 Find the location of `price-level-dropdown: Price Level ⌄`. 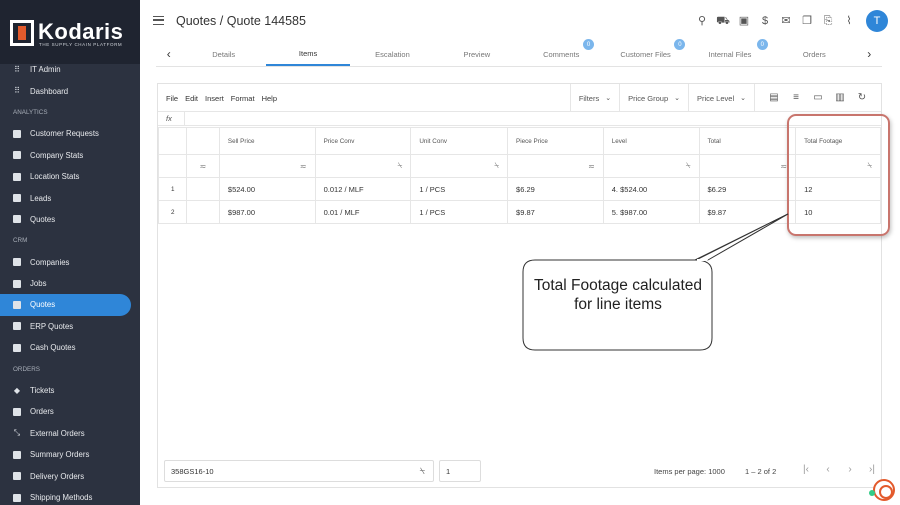

price-level-dropdown: Price Level ⌄ is located at coordinates (721, 98).